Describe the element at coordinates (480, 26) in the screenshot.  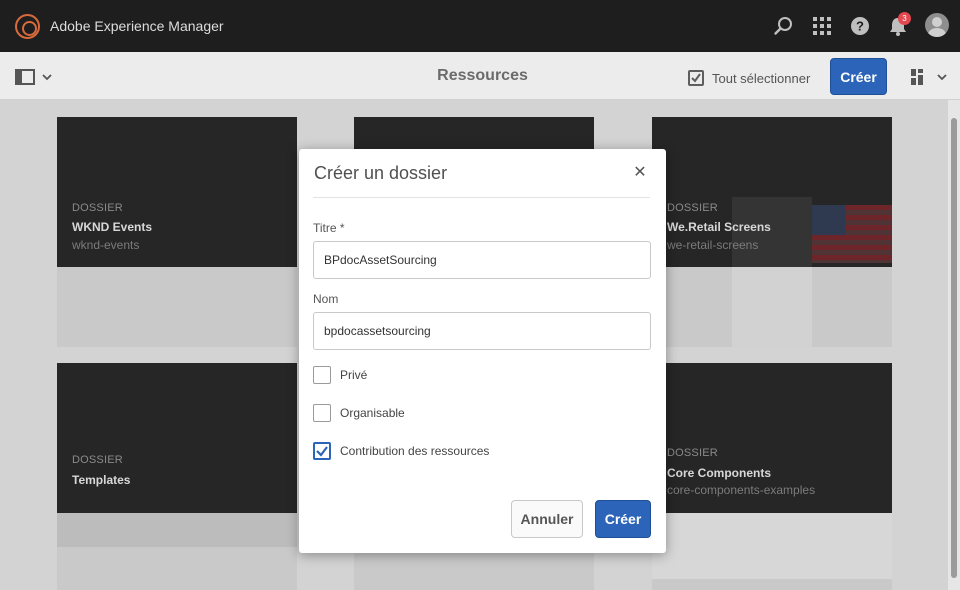
I see `shell-header: Adobe Experience Manager ? 3` at that location.